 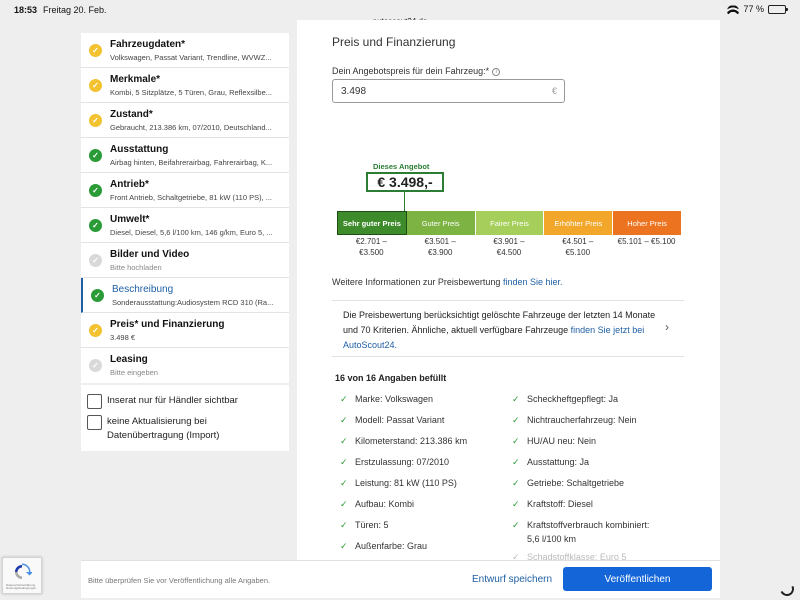 I want to click on rating-very-good: Sehr guter Preis, so click(x=372, y=223).